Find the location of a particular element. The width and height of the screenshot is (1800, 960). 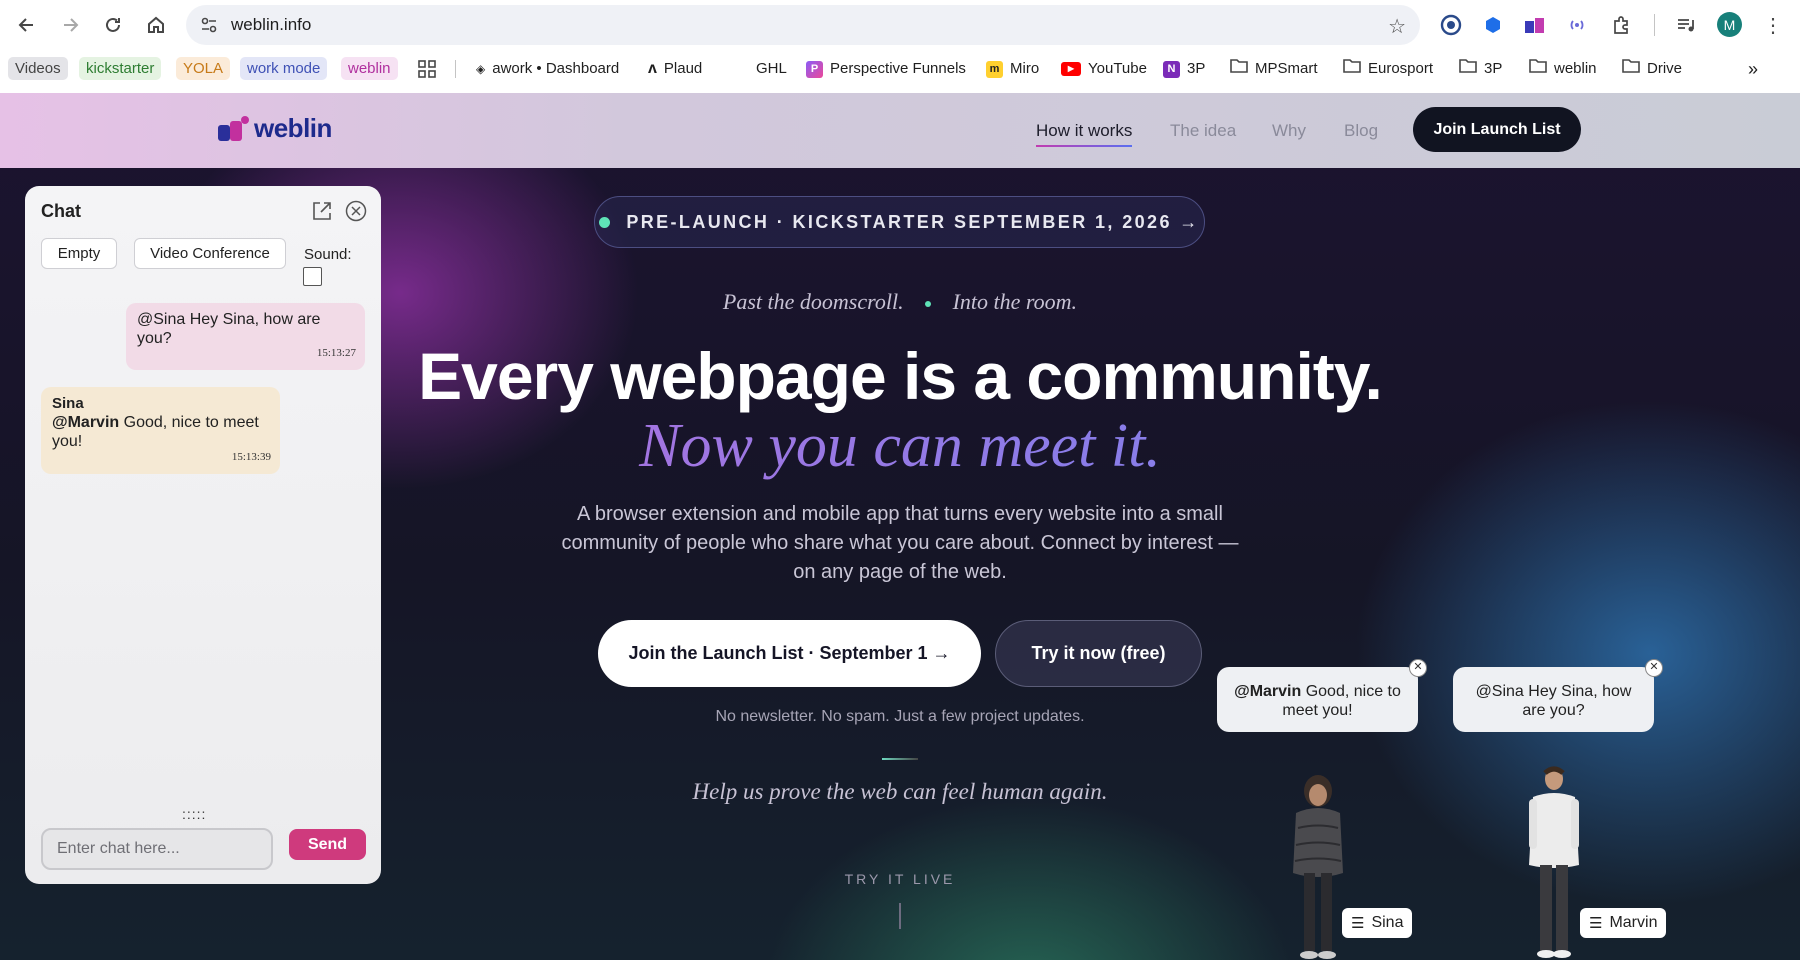

bookmark-label: Plaud is located at coordinates (683, 68).